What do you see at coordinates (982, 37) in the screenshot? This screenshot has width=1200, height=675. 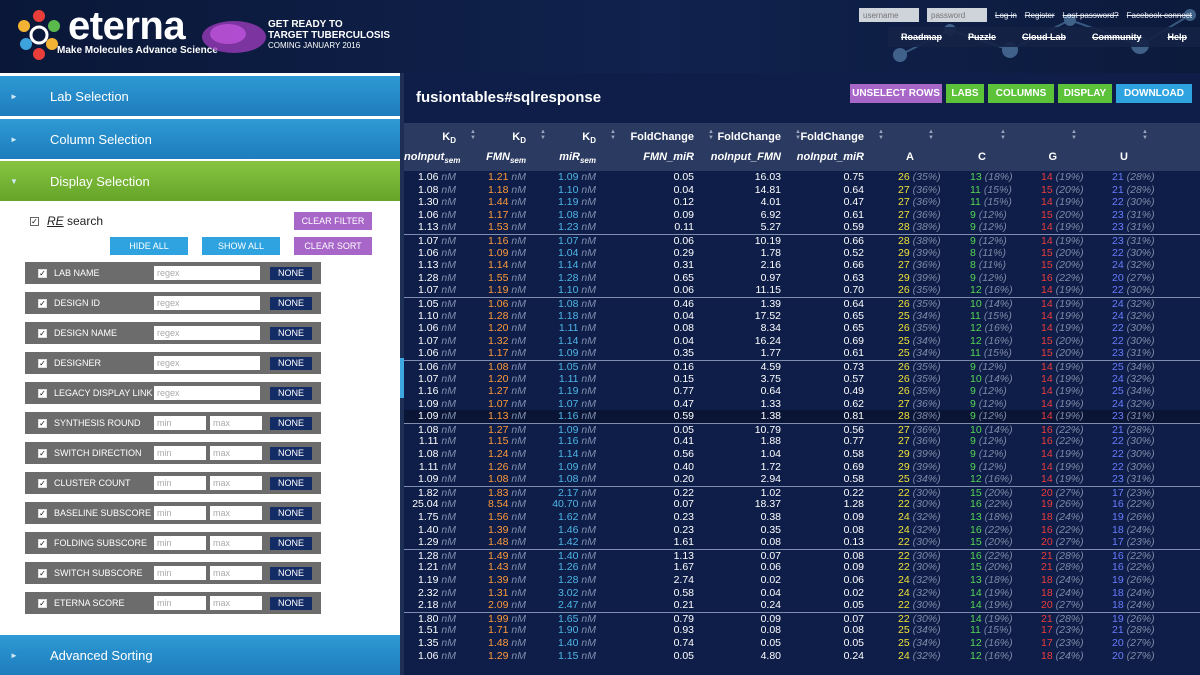 I see `nav-puzzle: Puzzle` at bounding box center [982, 37].